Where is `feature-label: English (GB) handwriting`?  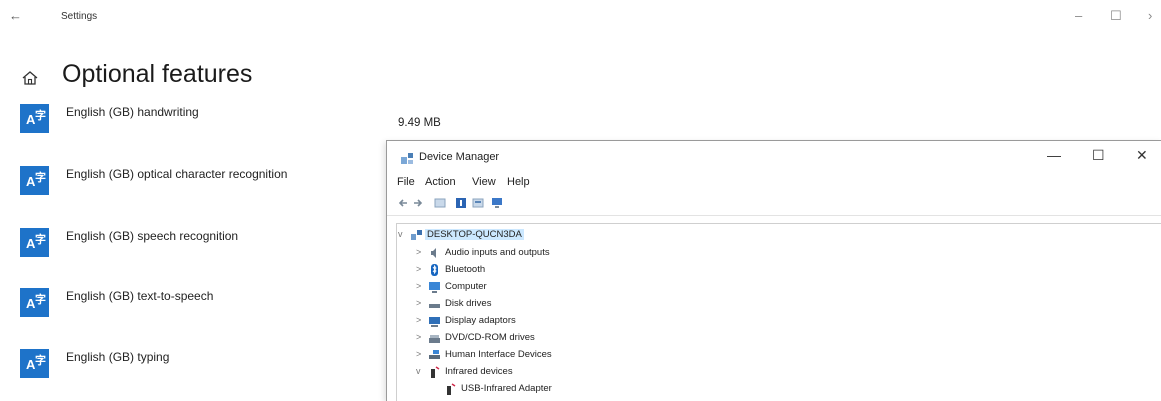 feature-label: English (GB) handwriting is located at coordinates (132, 112).